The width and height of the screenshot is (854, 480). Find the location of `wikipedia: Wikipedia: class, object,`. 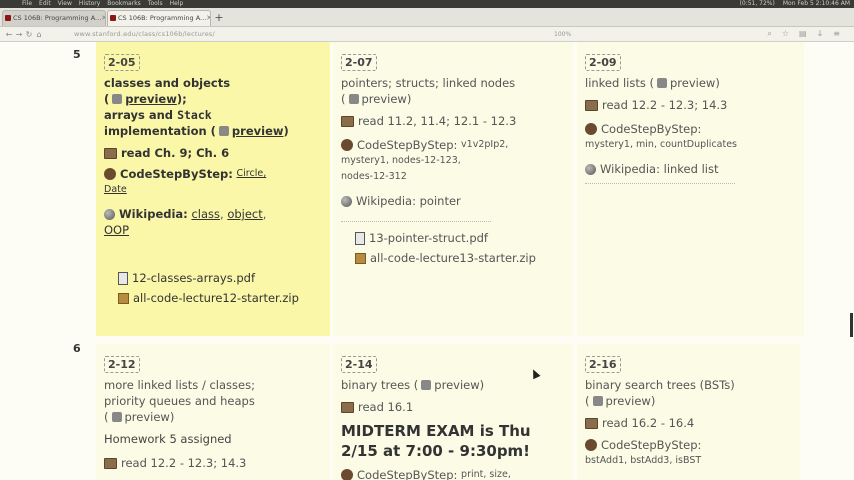

wikipedia: Wikipedia: class, object, is located at coordinates (213, 214).